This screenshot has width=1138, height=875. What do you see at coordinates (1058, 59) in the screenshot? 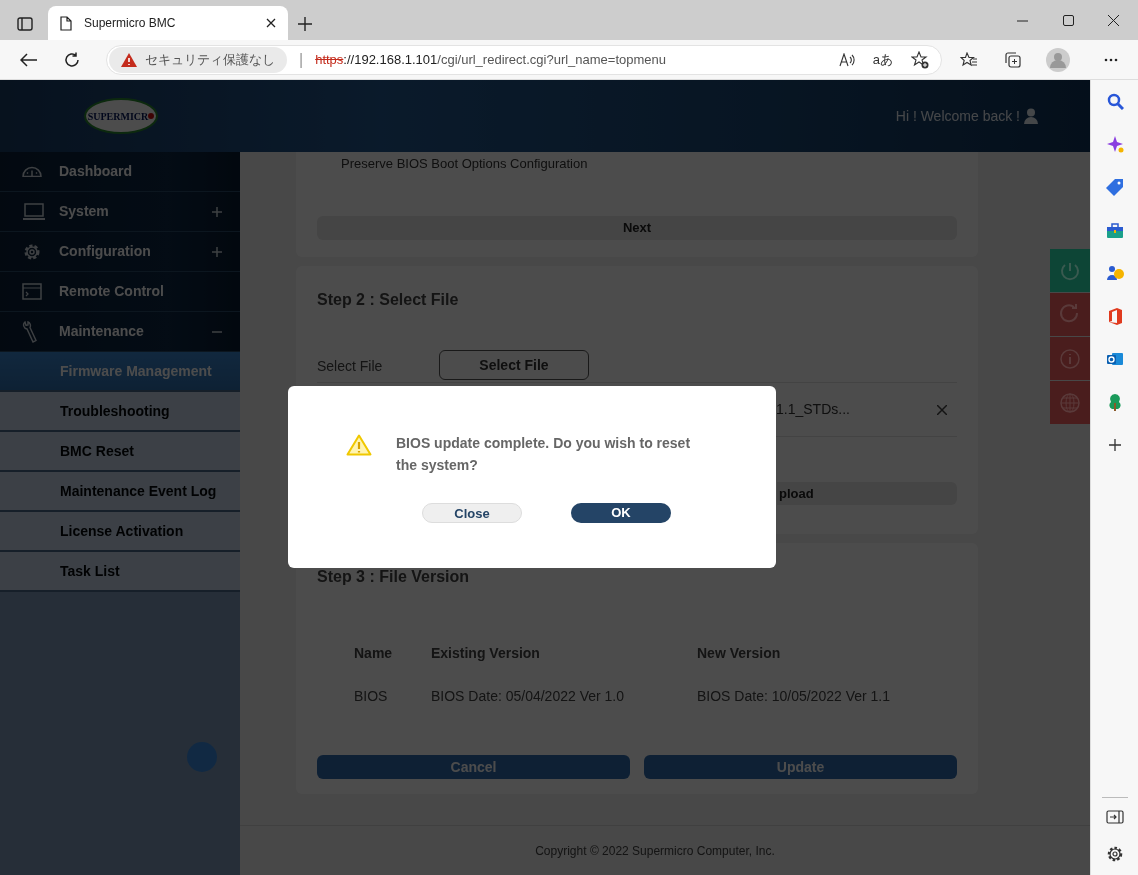
I see `profile-icon` at bounding box center [1058, 59].